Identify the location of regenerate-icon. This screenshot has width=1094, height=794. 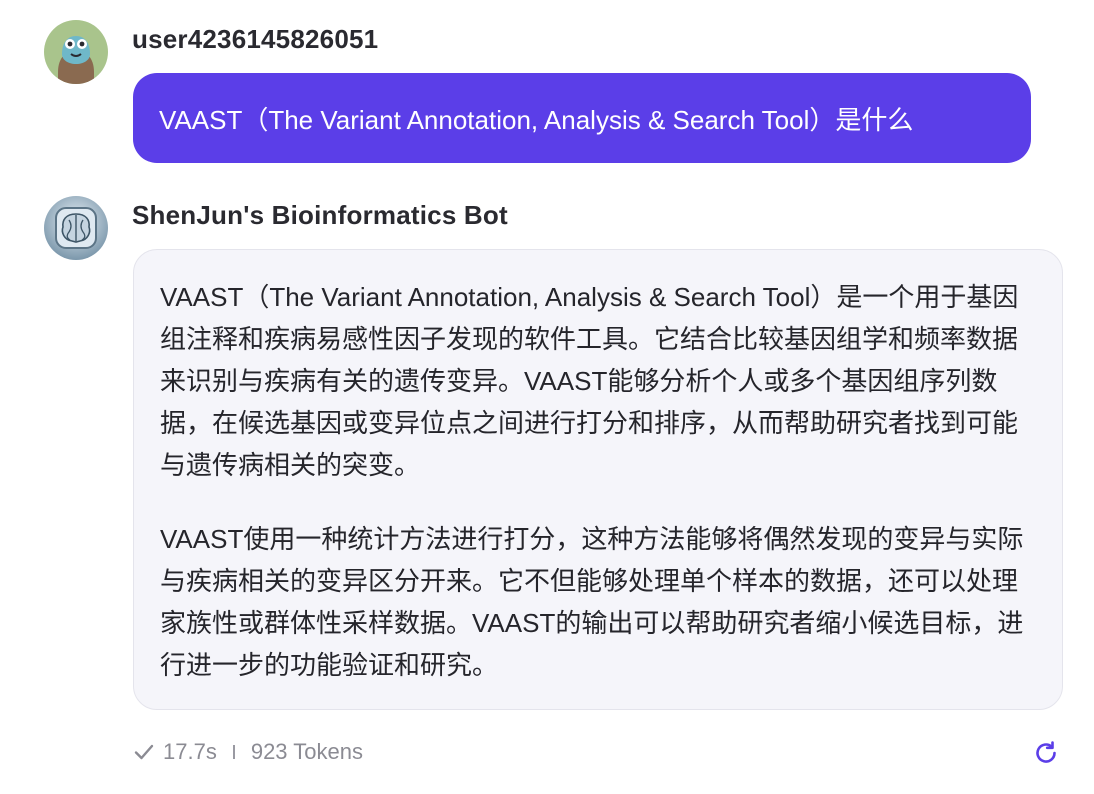
(1046, 752).